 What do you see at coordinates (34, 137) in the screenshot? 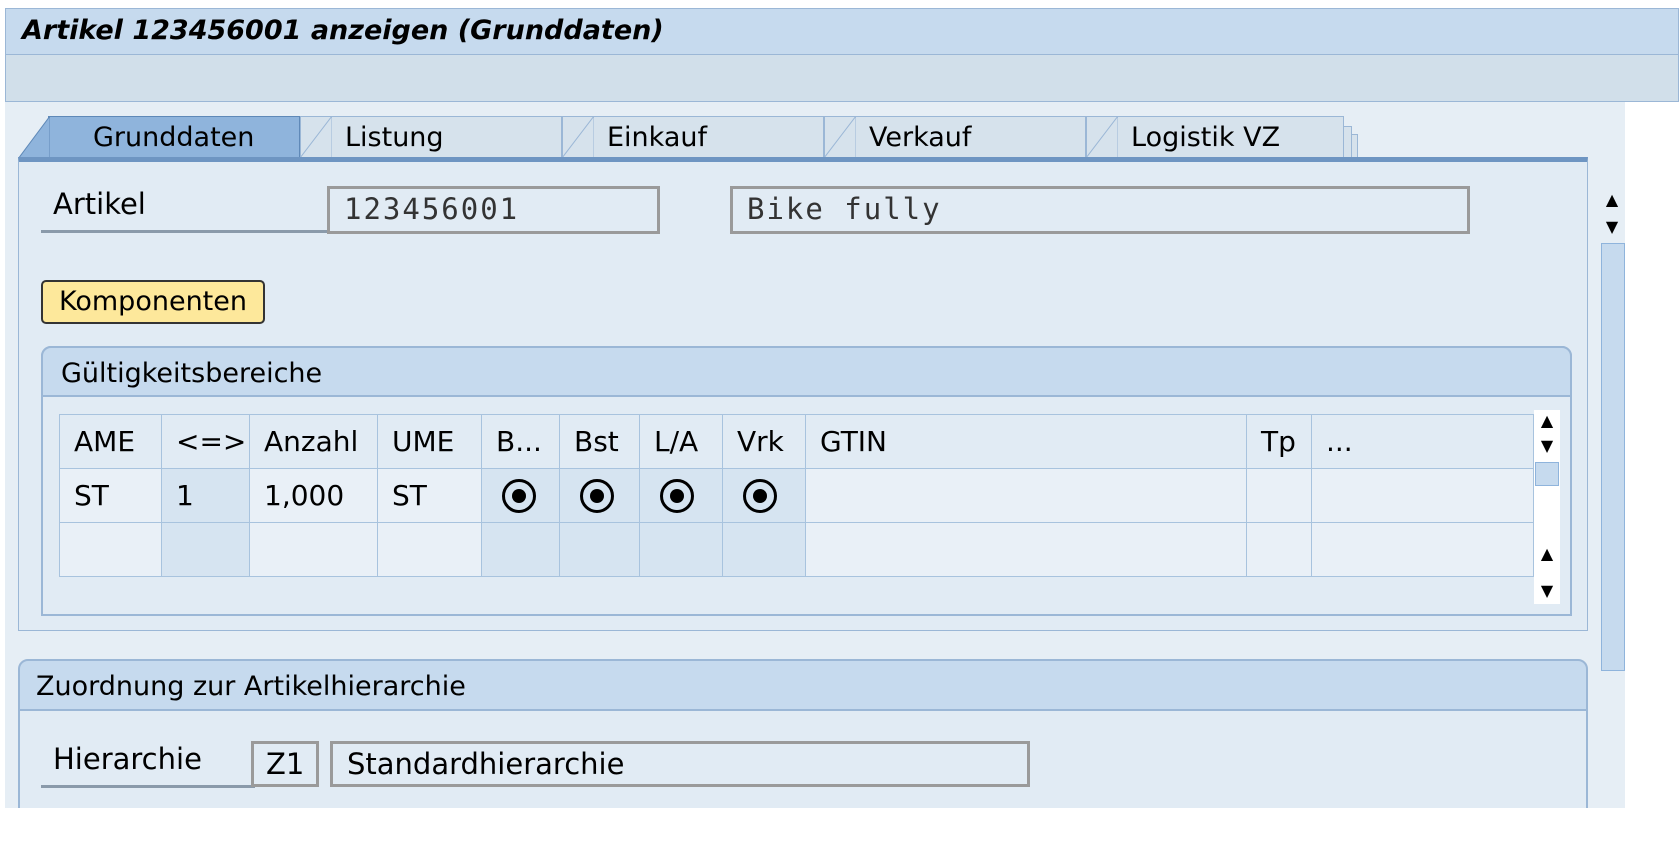
I see `tab-grunddaten-slant` at bounding box center [34, 137].